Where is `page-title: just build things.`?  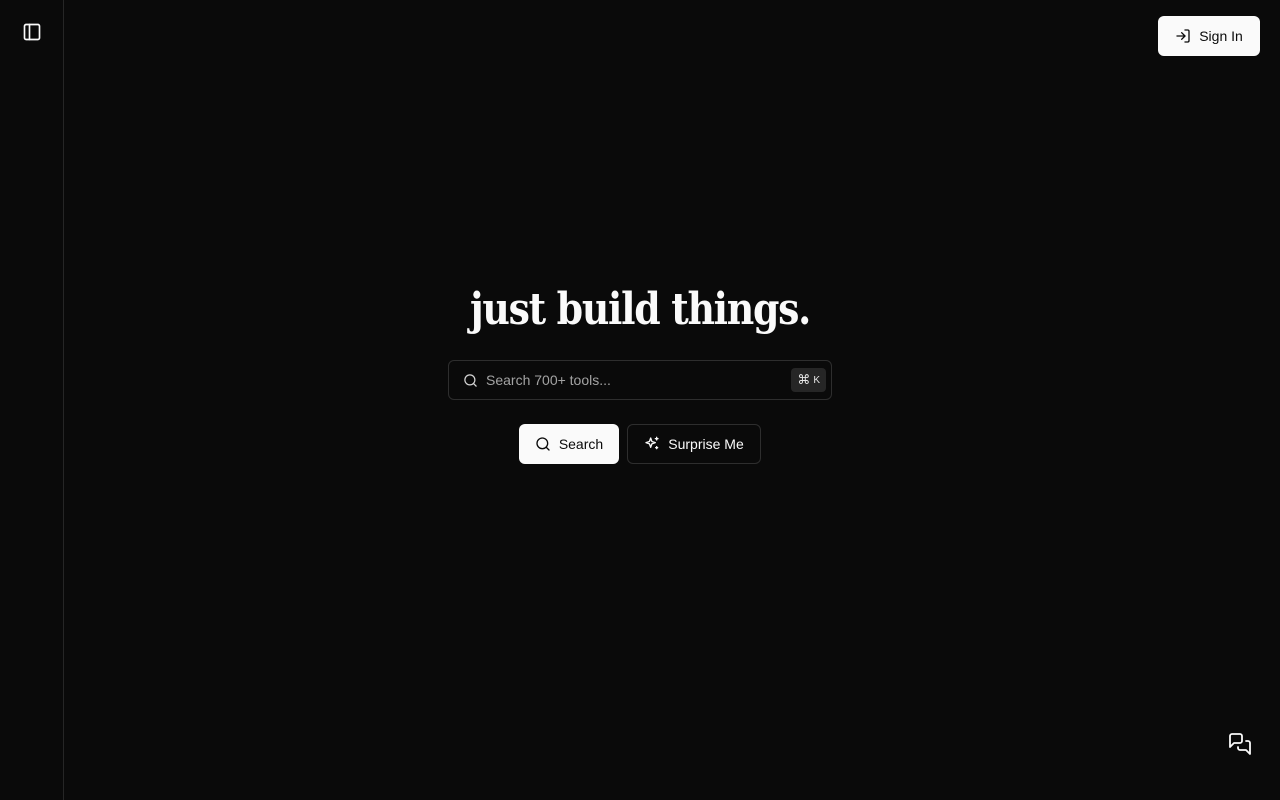 page-title: just build things. is located at coordinates (640, 309).